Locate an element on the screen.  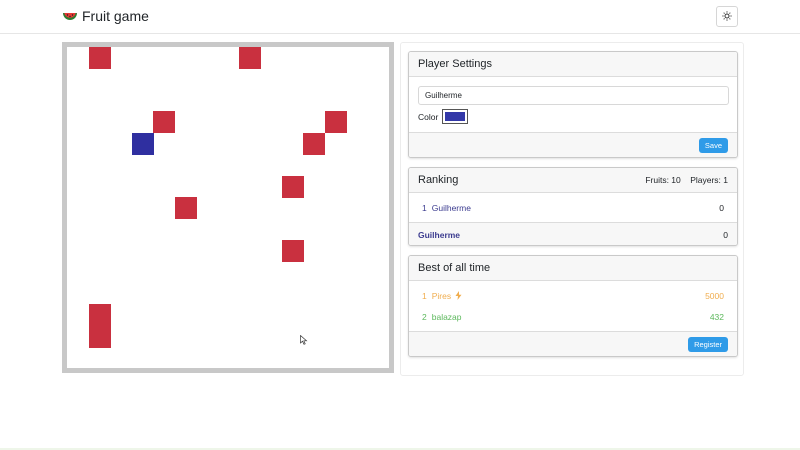
sun-icon is located at coordinates (727, 17).